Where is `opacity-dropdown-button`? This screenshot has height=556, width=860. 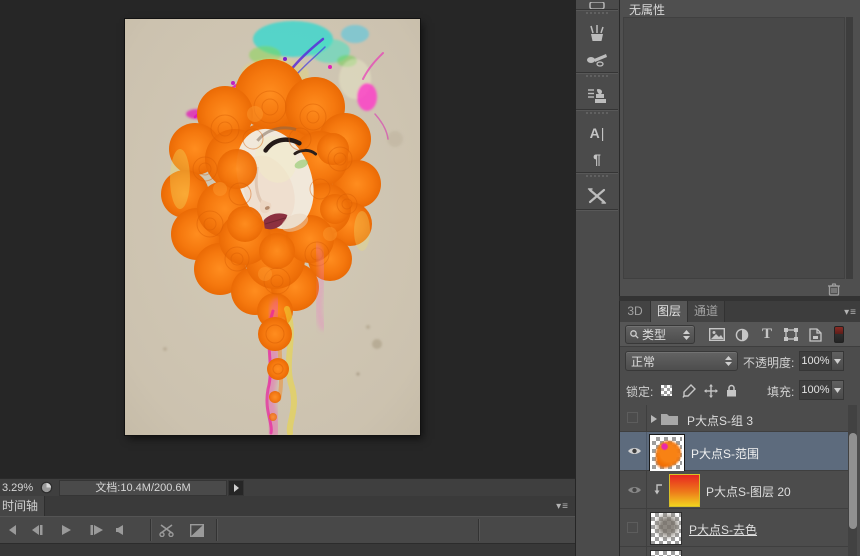
opacity-dropdown-button is located at coordinates (837, 361).